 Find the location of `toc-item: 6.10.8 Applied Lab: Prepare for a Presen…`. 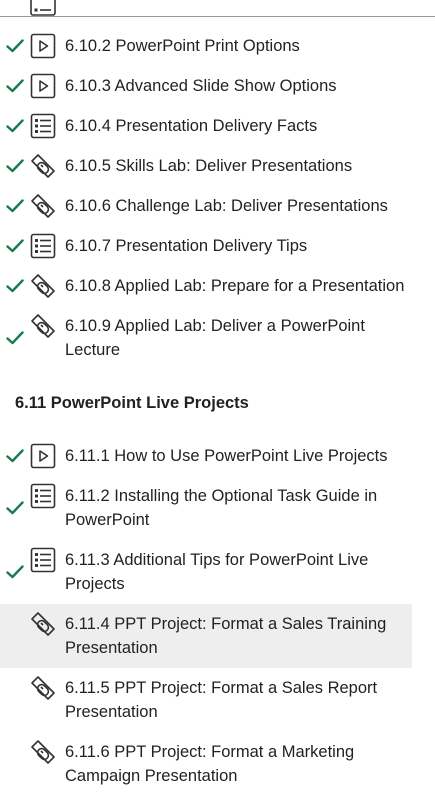

toc-item: 6.10.8 Applied Lab: Prepare for a Presen… is located at coordinates (206, 286).